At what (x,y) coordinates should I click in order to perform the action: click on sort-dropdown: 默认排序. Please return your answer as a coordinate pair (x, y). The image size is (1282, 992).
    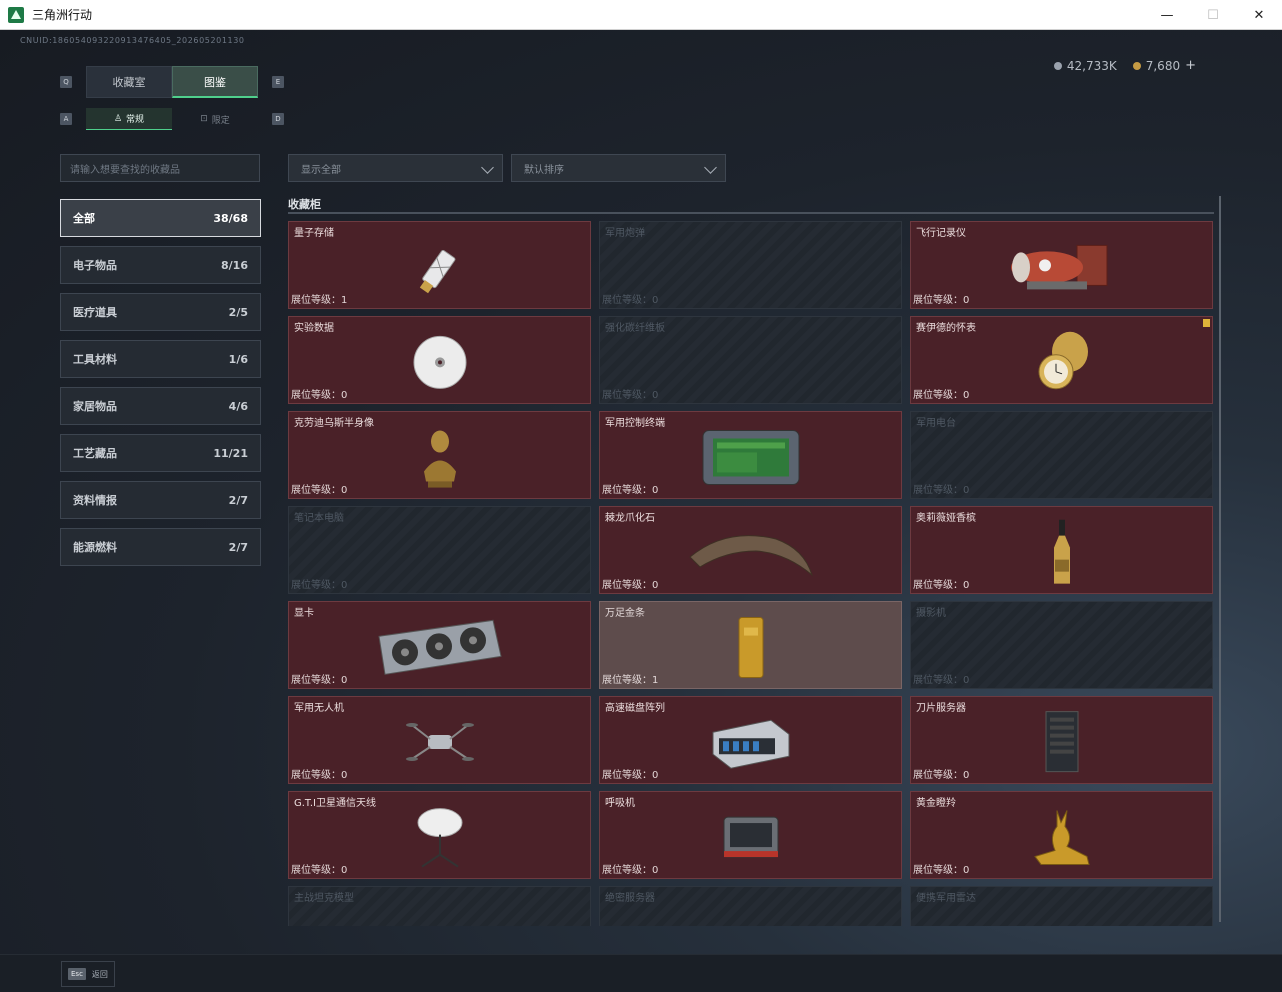
    Looking at the image, I should click on (618, 168).